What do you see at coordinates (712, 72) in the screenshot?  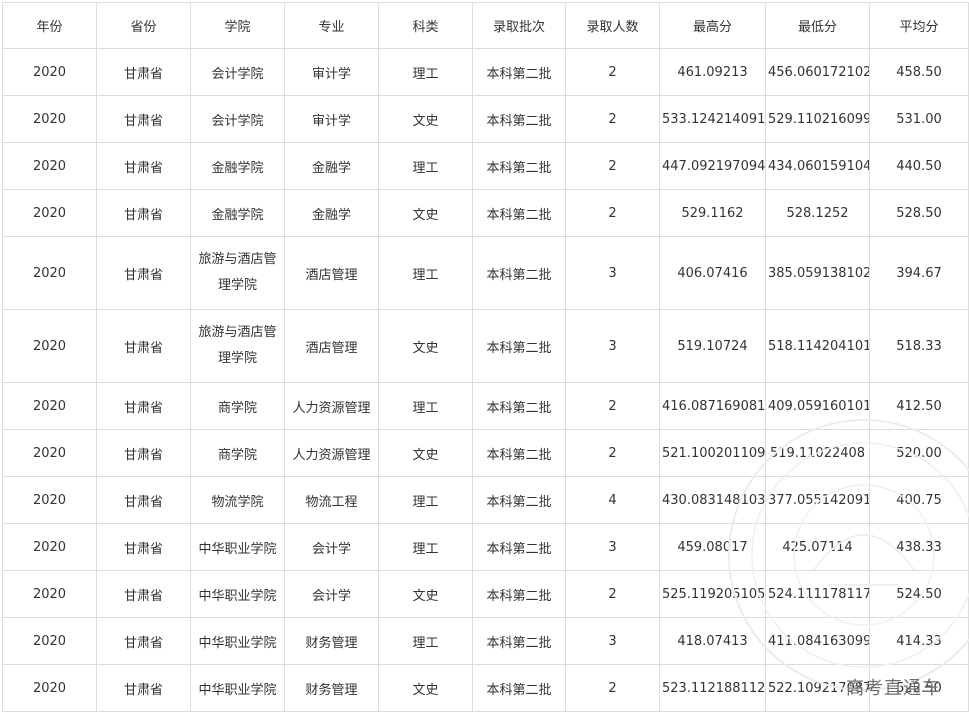 I see `table-cell: 461.09213` at bounding box center [712, 72].